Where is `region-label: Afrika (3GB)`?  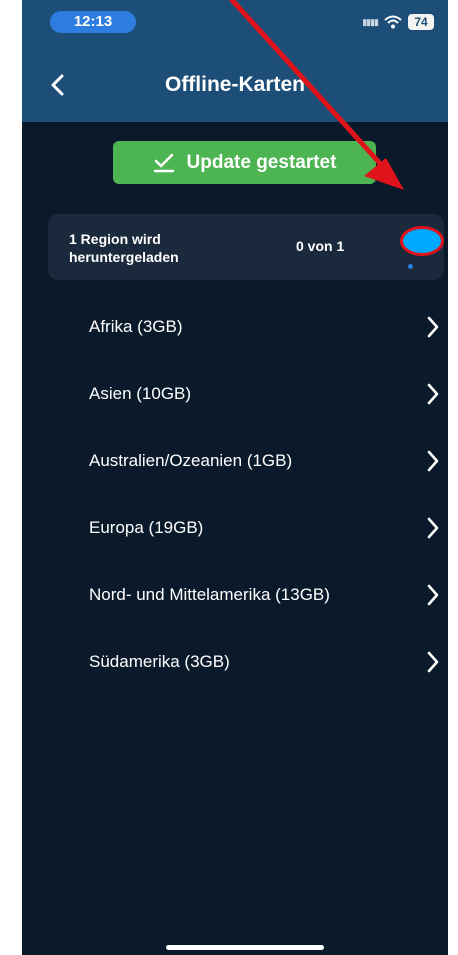 region-label: Afrika (3GB) is located at coordinates (136, 326).